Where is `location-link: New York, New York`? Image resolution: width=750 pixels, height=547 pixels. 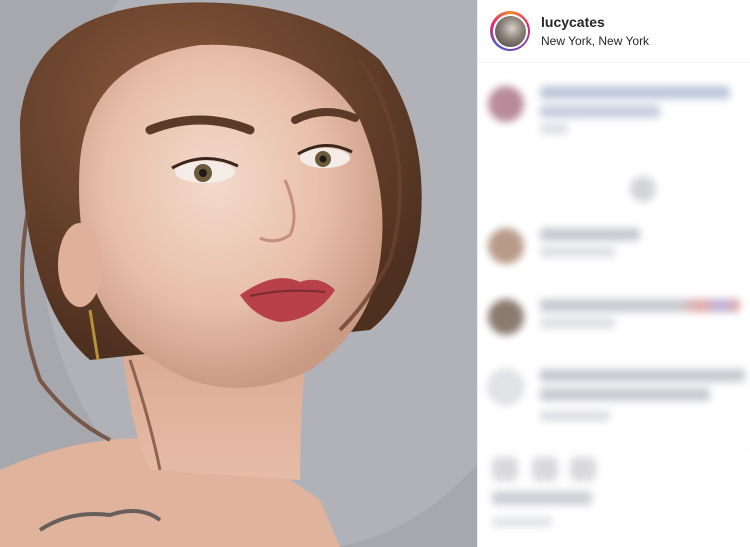 location-link: New York, New York is located at coordinates (595, 41).